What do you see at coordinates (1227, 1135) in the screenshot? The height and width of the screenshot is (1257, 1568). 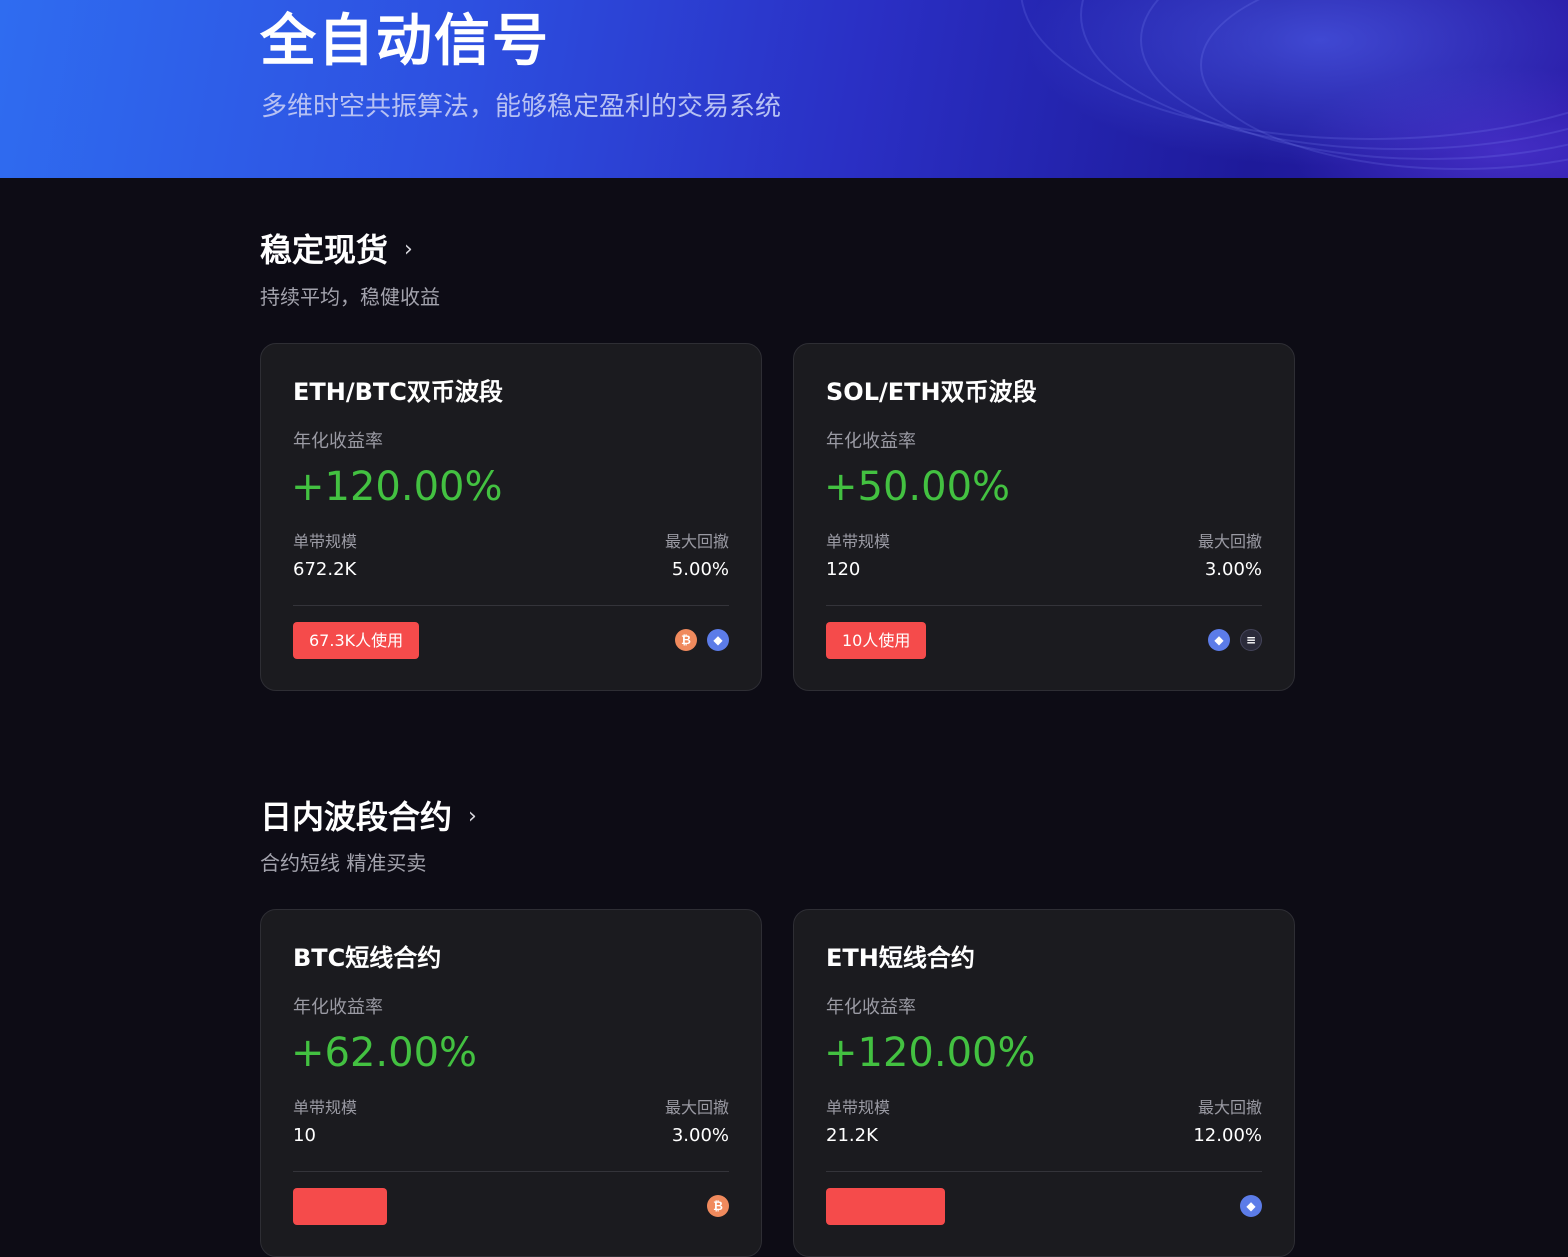 I see `drawdown-value: 12.00%` at bounding box center [1227, 1135].